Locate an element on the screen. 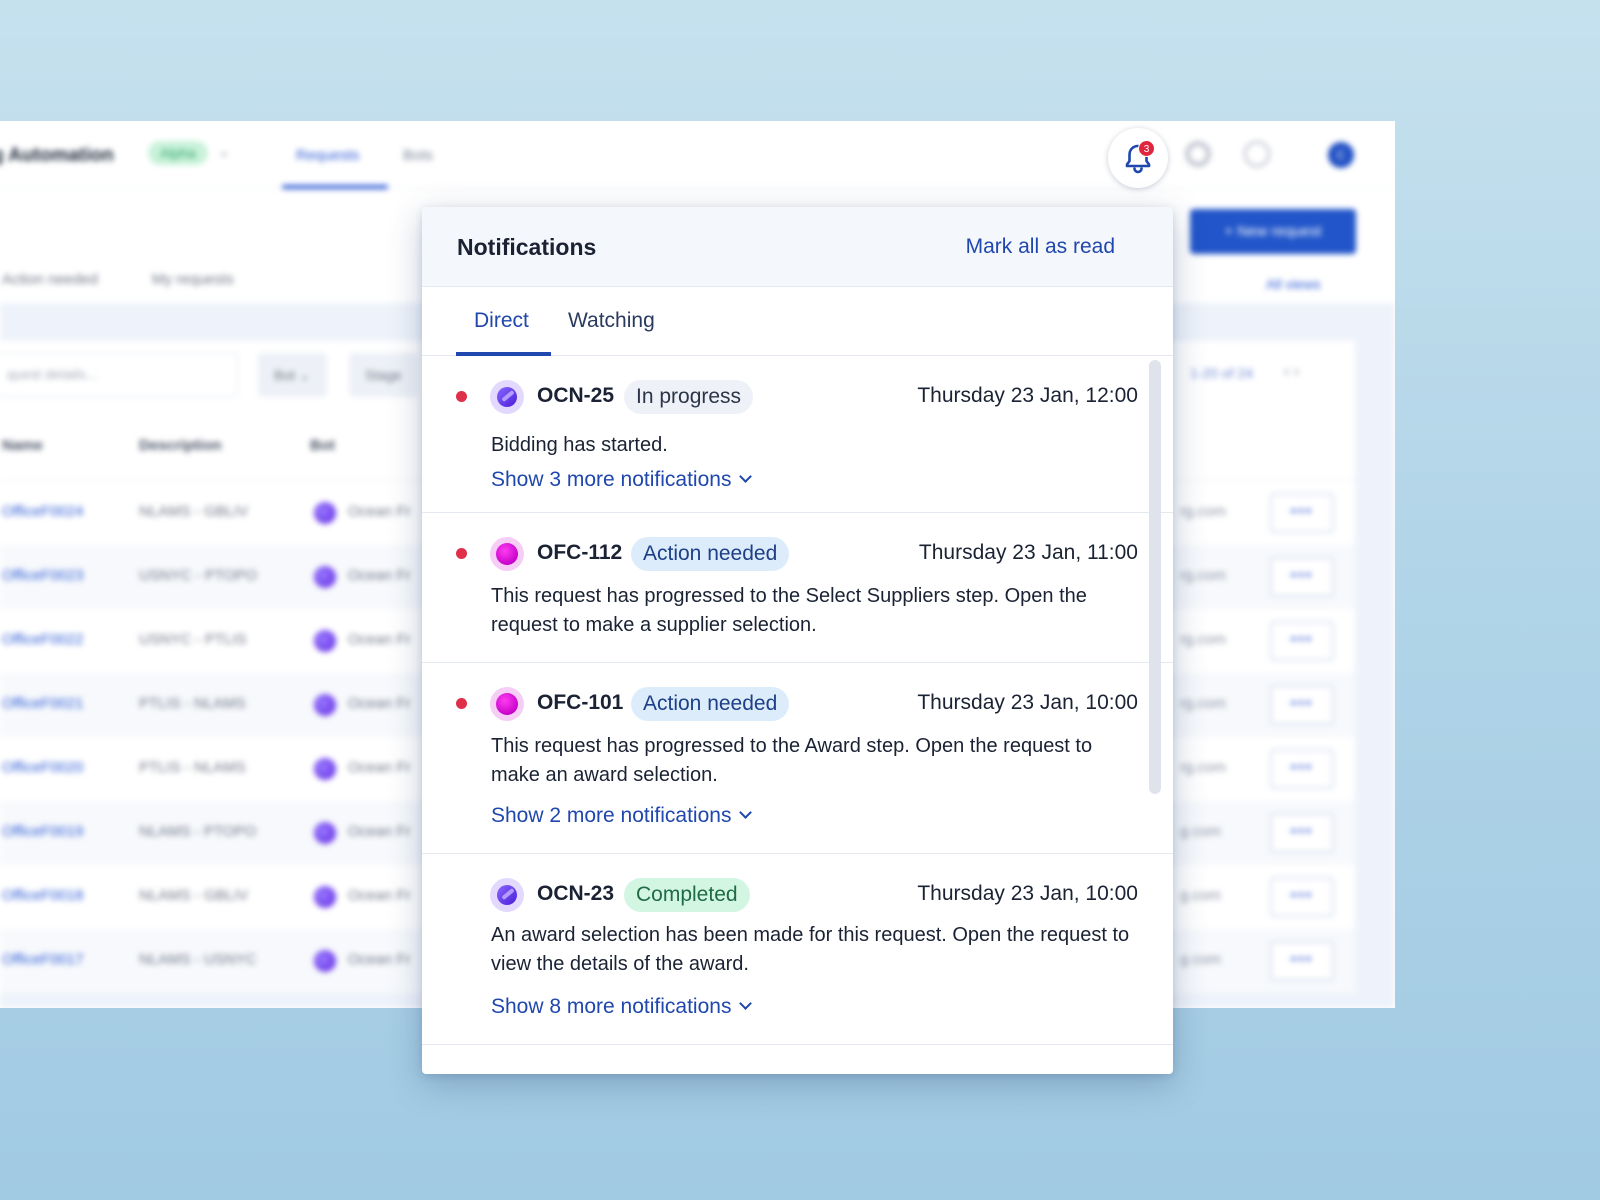 The height and width of the screenshot is (1200, 1600). all-views-link: All views is located at coordinates (1293, 284).